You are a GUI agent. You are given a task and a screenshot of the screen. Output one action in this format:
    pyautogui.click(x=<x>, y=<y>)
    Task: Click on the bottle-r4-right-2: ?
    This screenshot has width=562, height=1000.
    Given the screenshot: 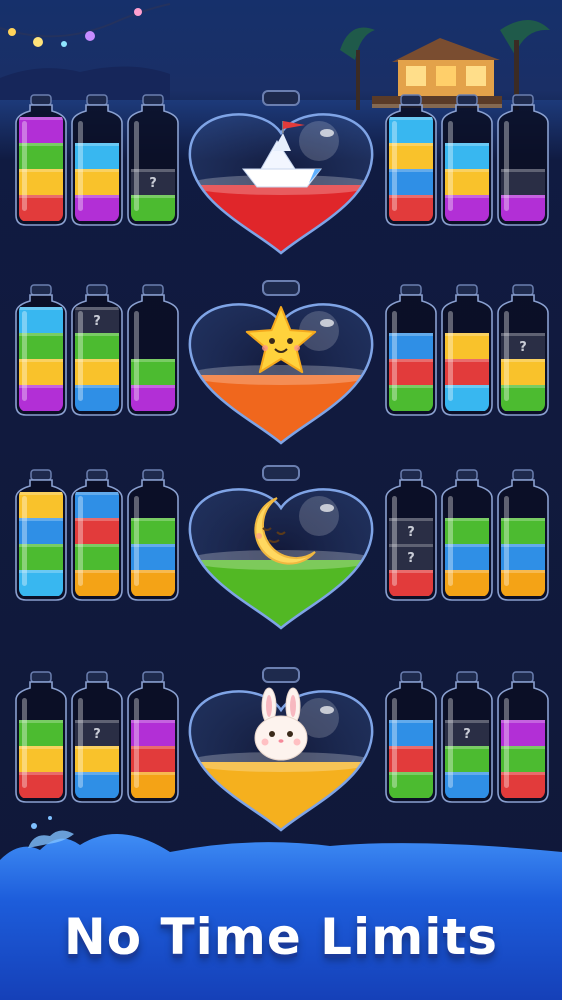 What is the action you would take?
    pyautogui.click(x=467, y=737)
    